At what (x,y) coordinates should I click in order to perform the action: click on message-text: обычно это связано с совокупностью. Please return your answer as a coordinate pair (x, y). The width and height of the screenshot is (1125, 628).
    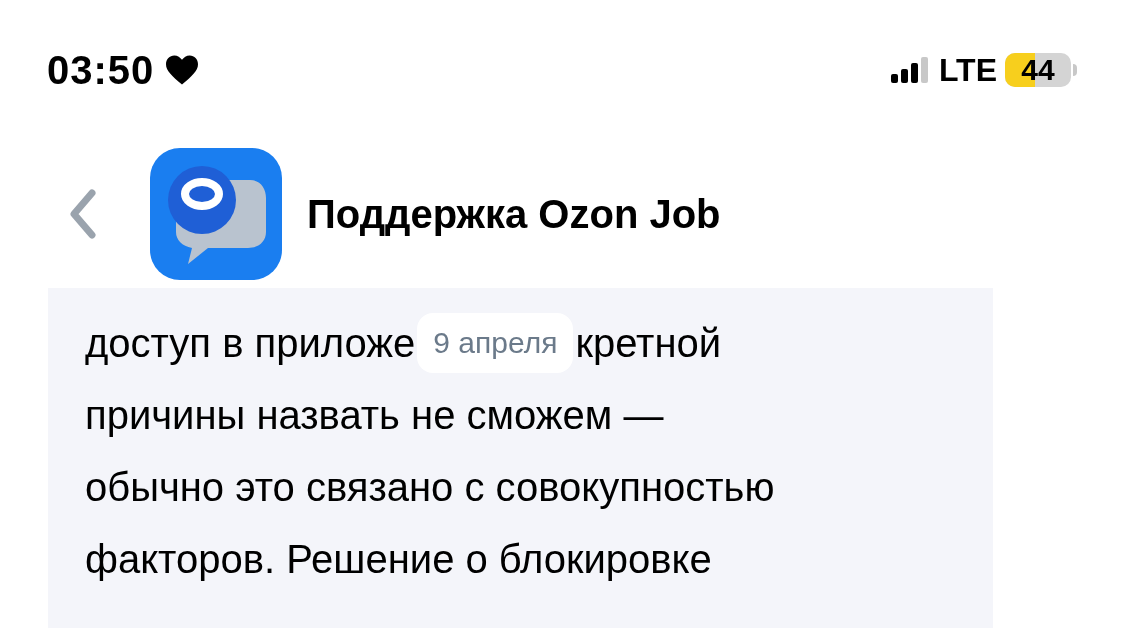
    Looking at the image, I should click on (430, 487).